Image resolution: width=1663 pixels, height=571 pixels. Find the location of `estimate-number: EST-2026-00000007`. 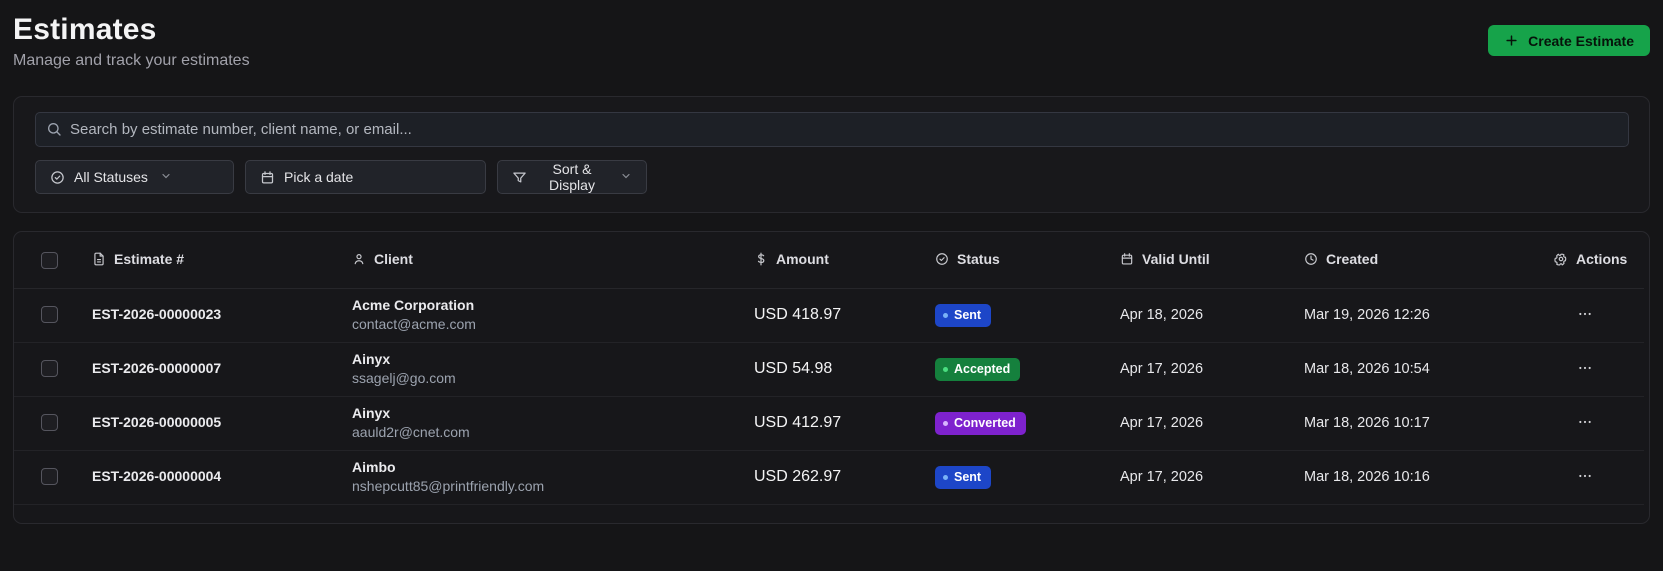

estimate-number: EST-2026-00000007 is located at coordinates (157, 368).